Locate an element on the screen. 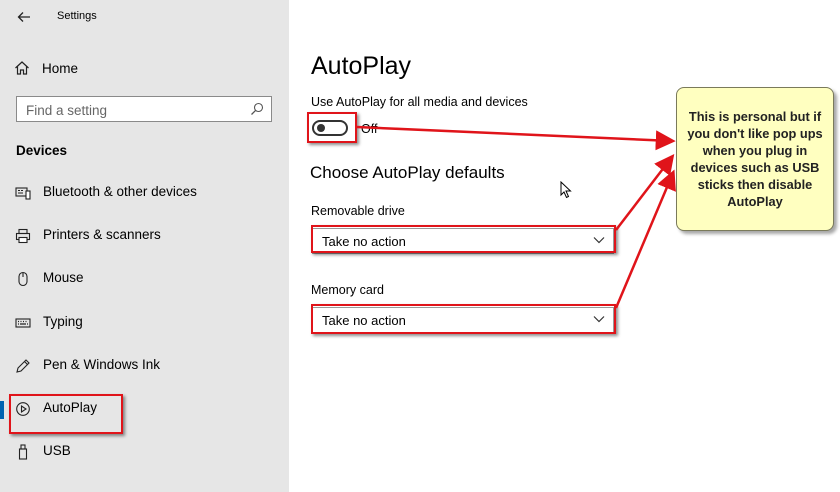  printer-icon is located at coordinates (23, 236).